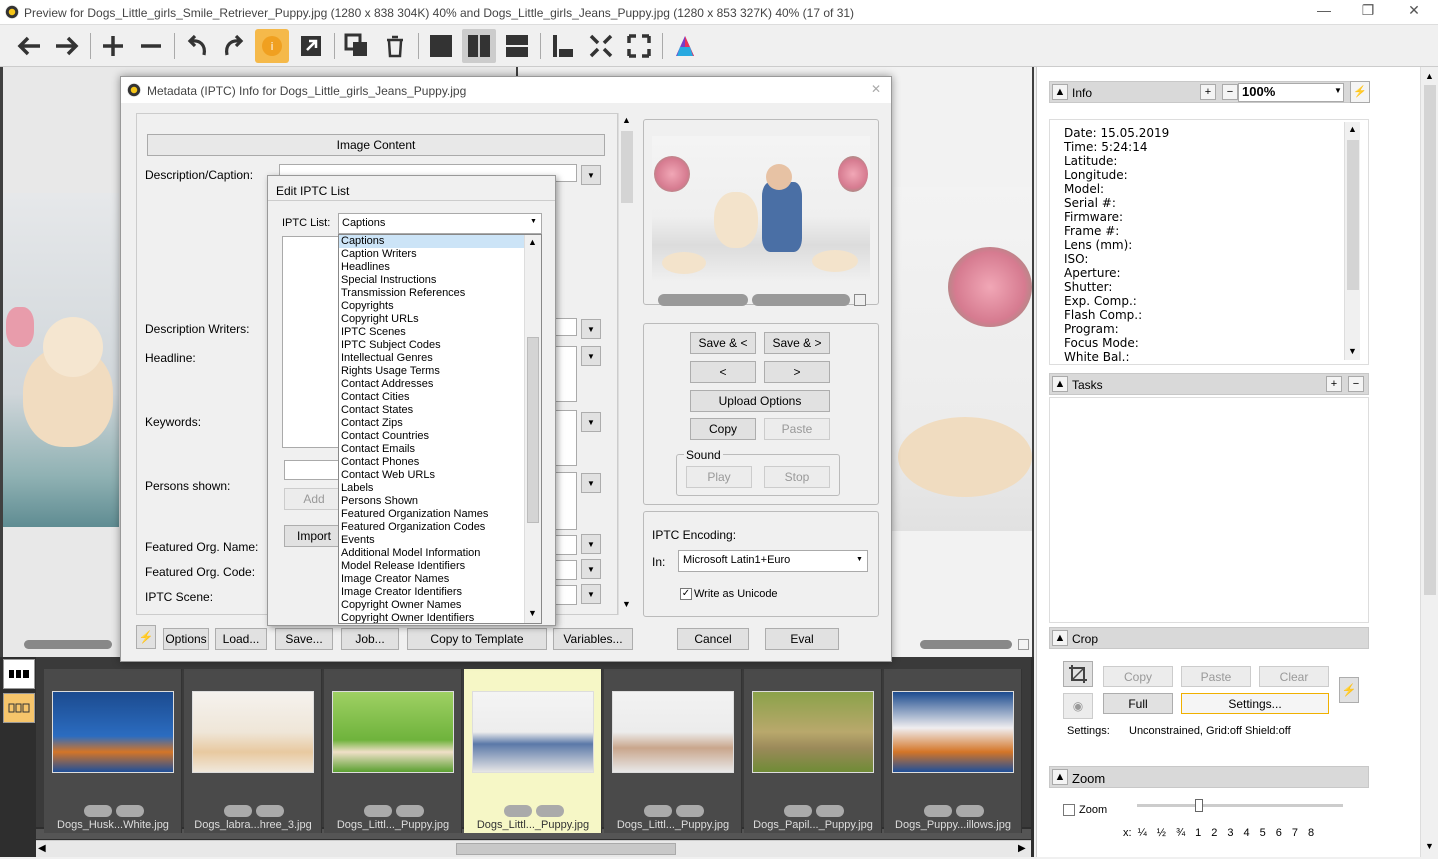  Describe the element at coordinates (68, 644) in the screenshot. I see `preview-scroll-left` at that location.